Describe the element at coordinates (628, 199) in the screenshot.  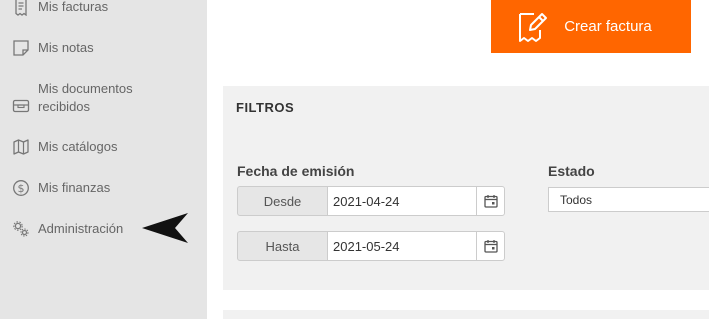
I see `estado-select: Todos` at that location.